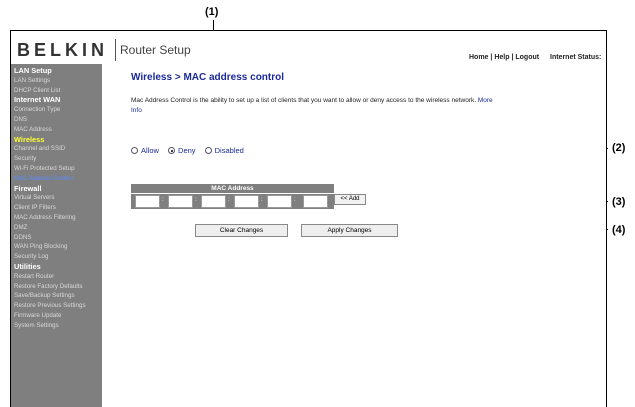  I want to click on sidebar-item-dhcp-client-list: DHCP Client List, so click(56, 91).